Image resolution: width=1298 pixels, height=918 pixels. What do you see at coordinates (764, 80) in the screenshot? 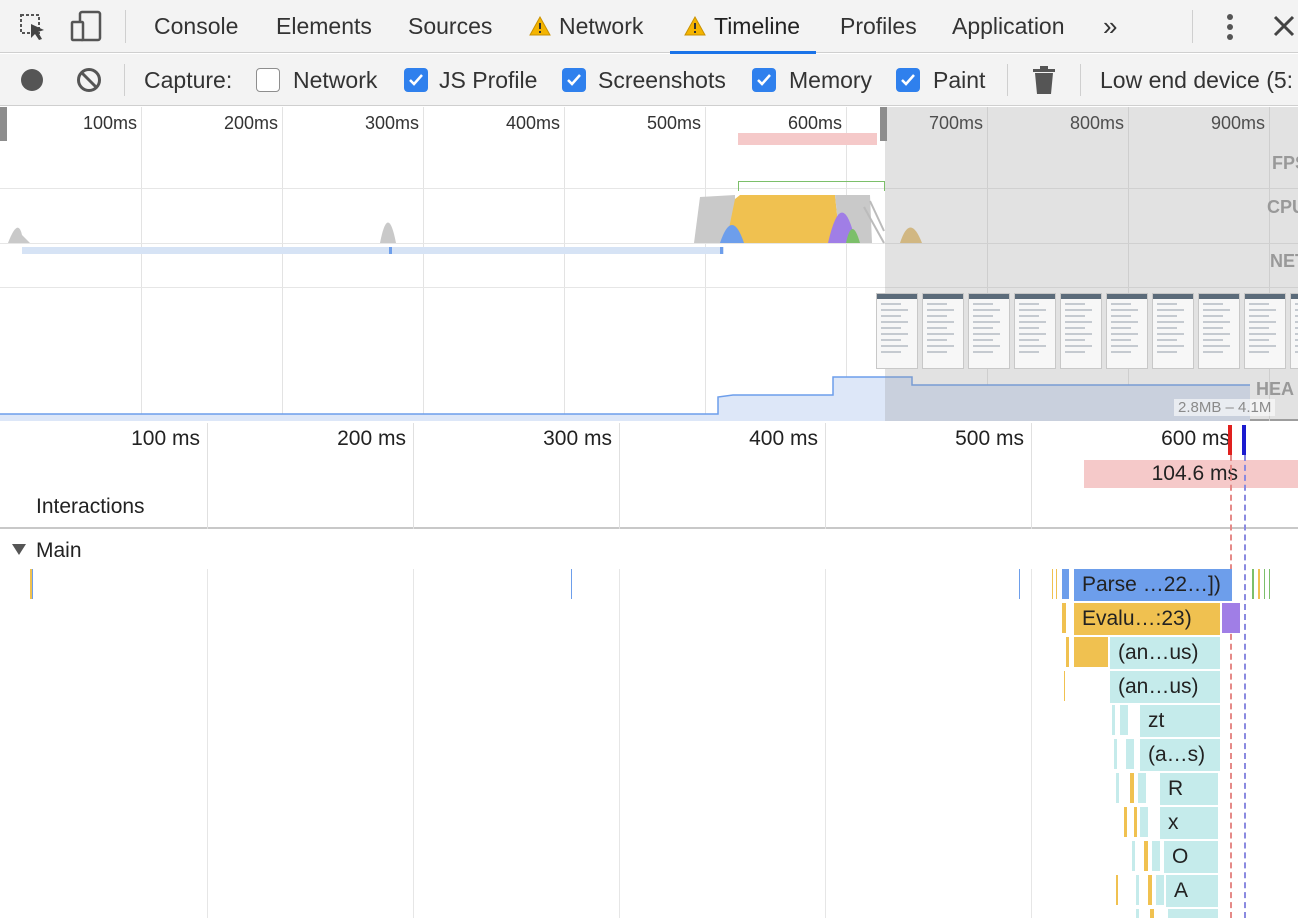
I see `memory-checkbox` at bounding box center [764, 80].